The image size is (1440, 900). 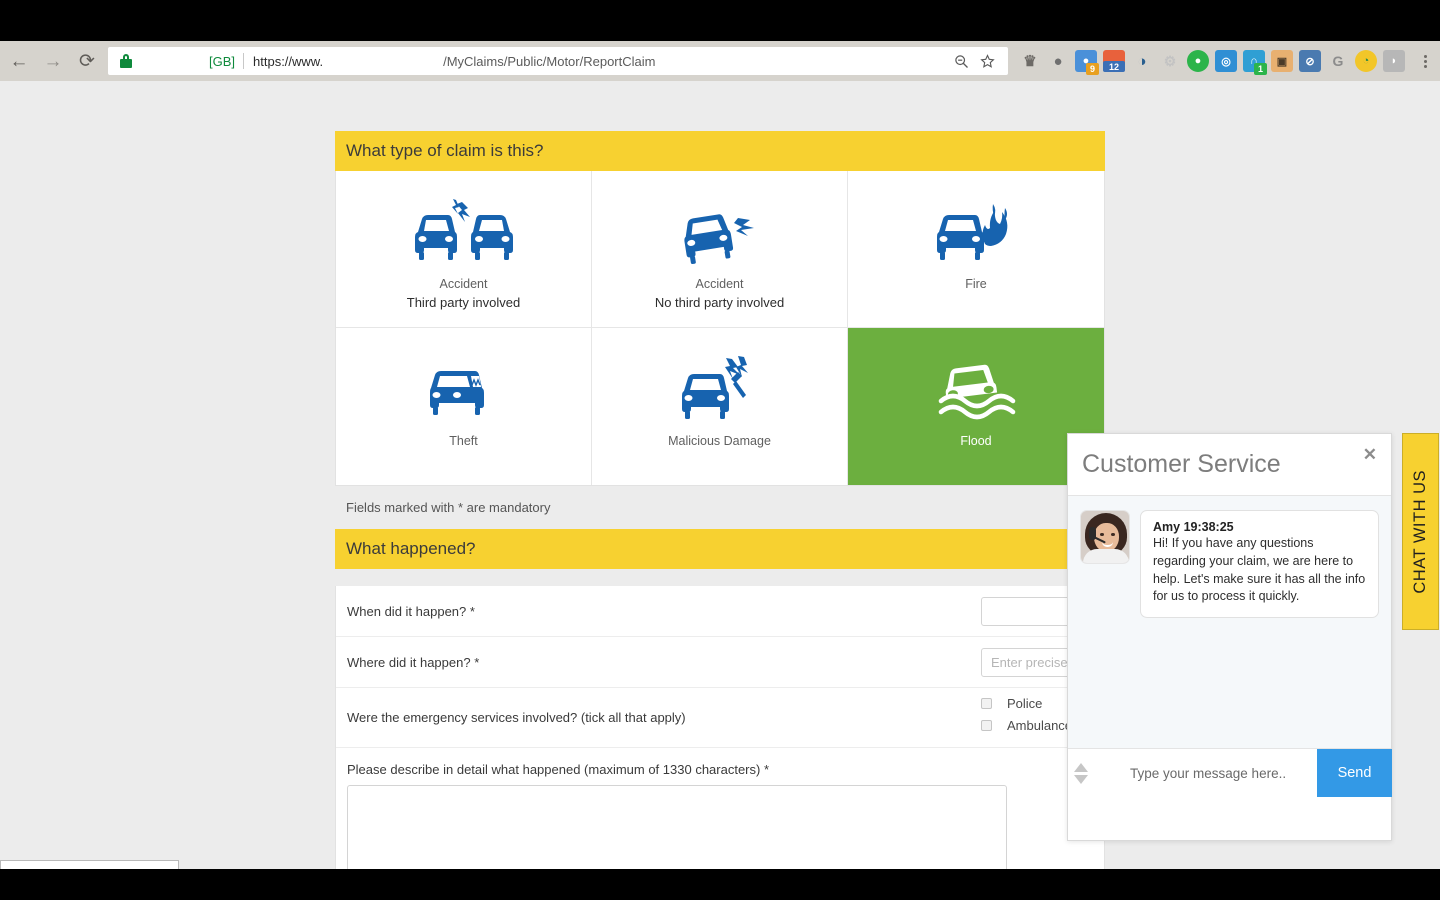 I want to click on extensions-toolbar: ♛ ● ● 9 12 ◑ ⚙ ● ◎ ∩ 1 ▣ ⊘ G ◔ ◗, so click(x=1212, y=62).